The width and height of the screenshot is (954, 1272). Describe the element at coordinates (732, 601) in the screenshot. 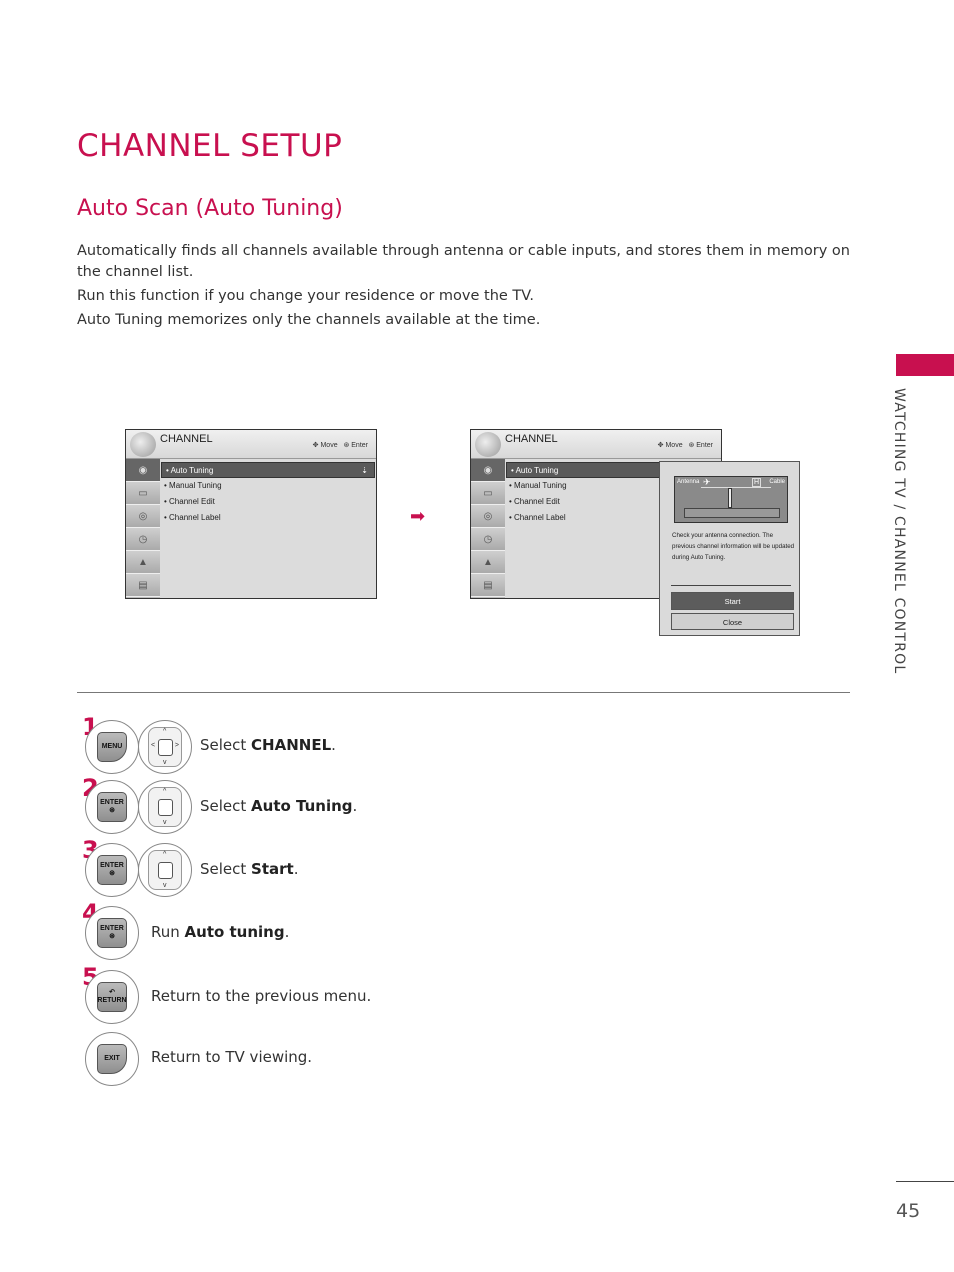

I see `start-button: Start` at that location.